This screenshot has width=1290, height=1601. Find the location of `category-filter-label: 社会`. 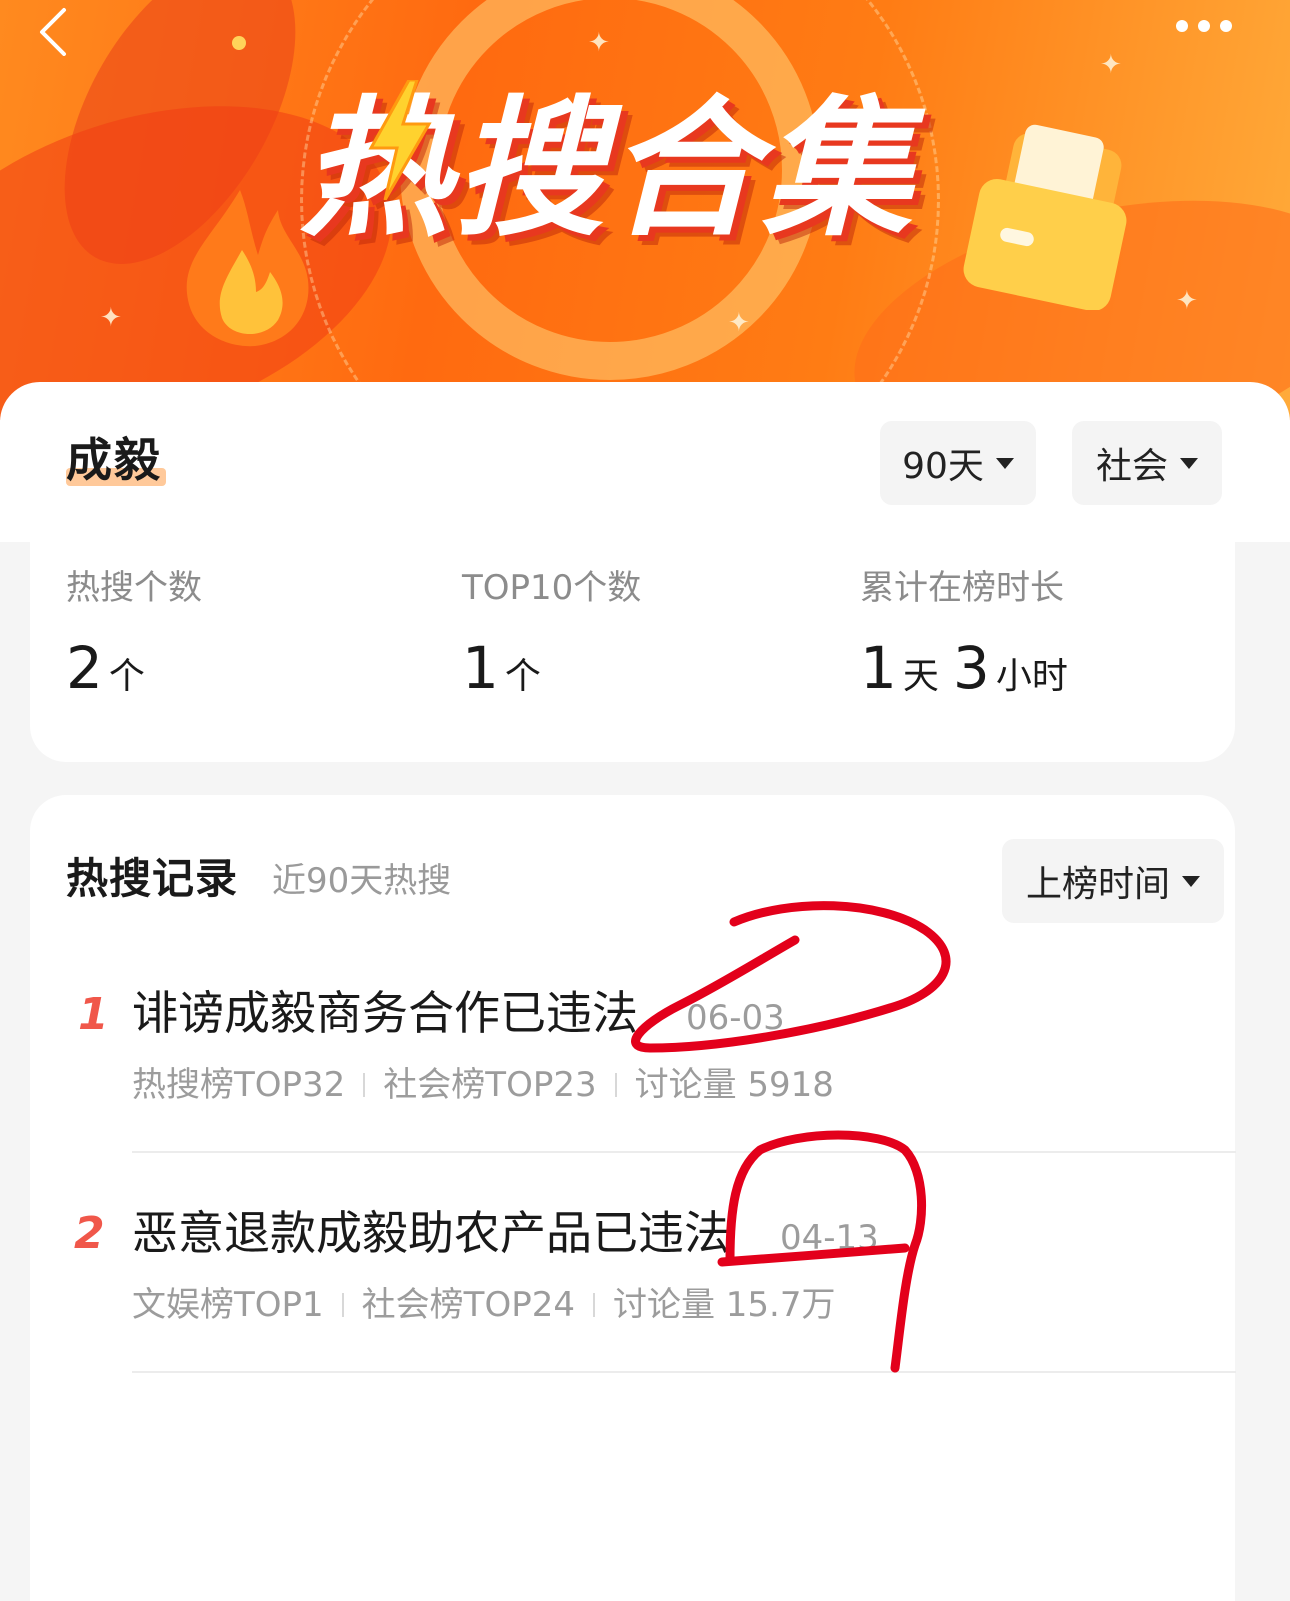

category-filter-label: 社会 is located at coordinates (1131, 466).